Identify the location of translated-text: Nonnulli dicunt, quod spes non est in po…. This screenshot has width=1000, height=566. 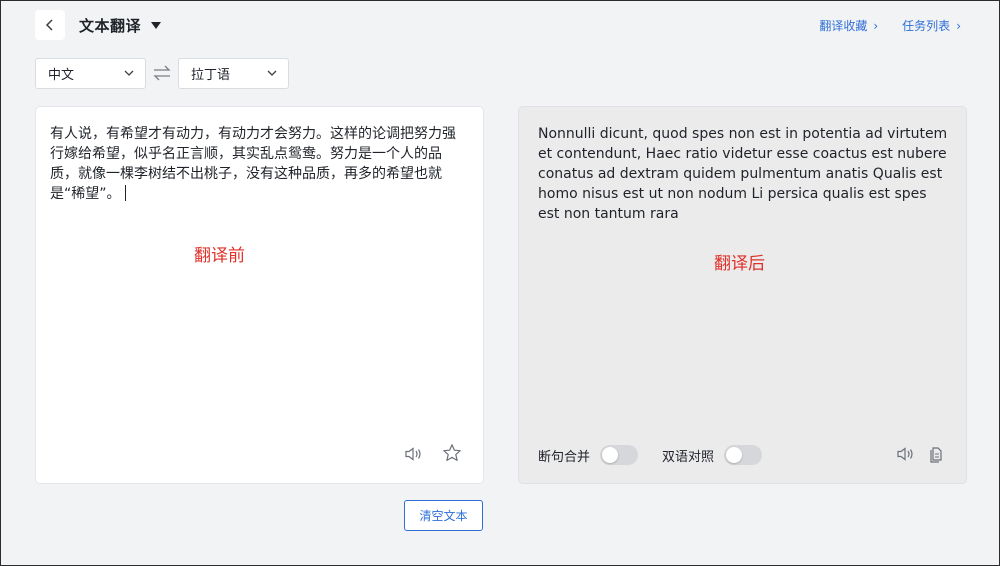
(743, 174).